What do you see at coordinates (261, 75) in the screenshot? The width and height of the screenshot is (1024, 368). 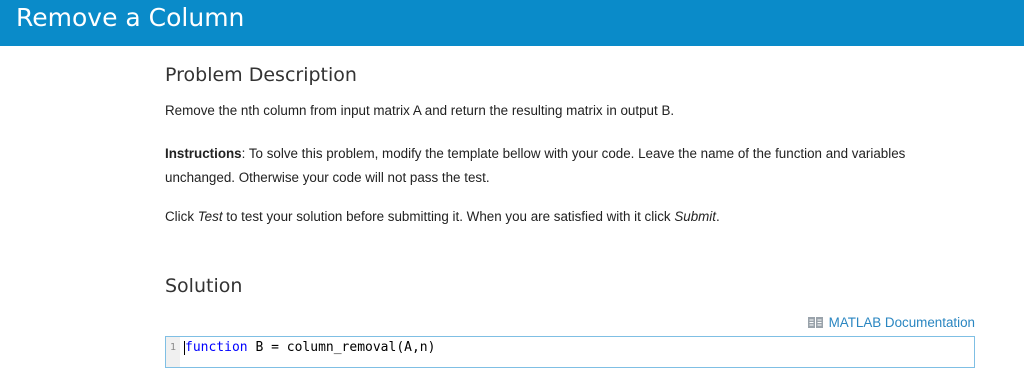 I see `problem-description-heading: Problem Description` at bounding box center [261, 75].